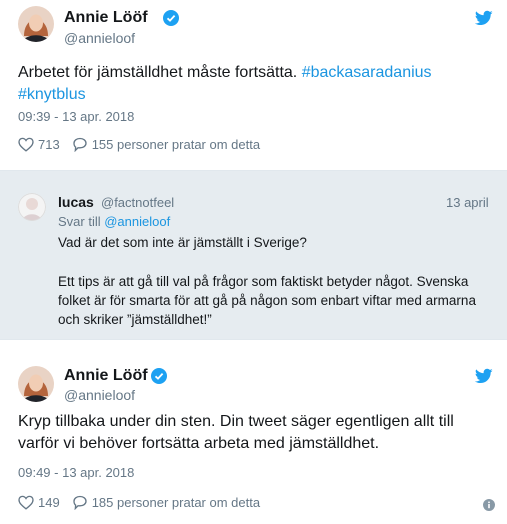 The height and width of the screenshot is (524, 507). I want to click on hashtag-link: #backasaradanius, so click(367, 72).